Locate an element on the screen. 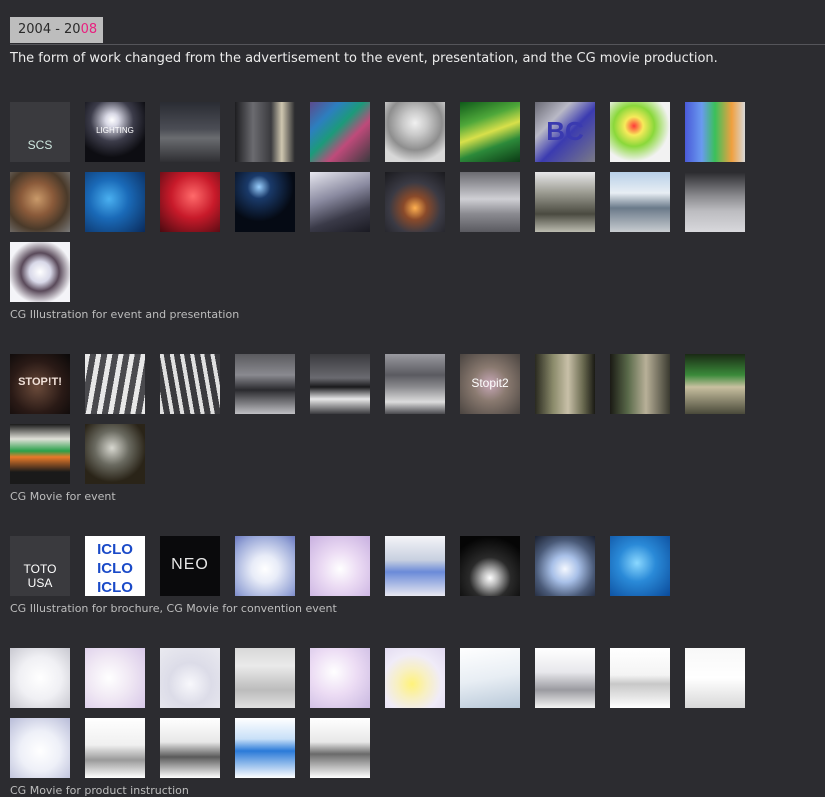 The image size is (825, 797). thumbnail-label: STOP!T! is located at coordinates (40, 382).